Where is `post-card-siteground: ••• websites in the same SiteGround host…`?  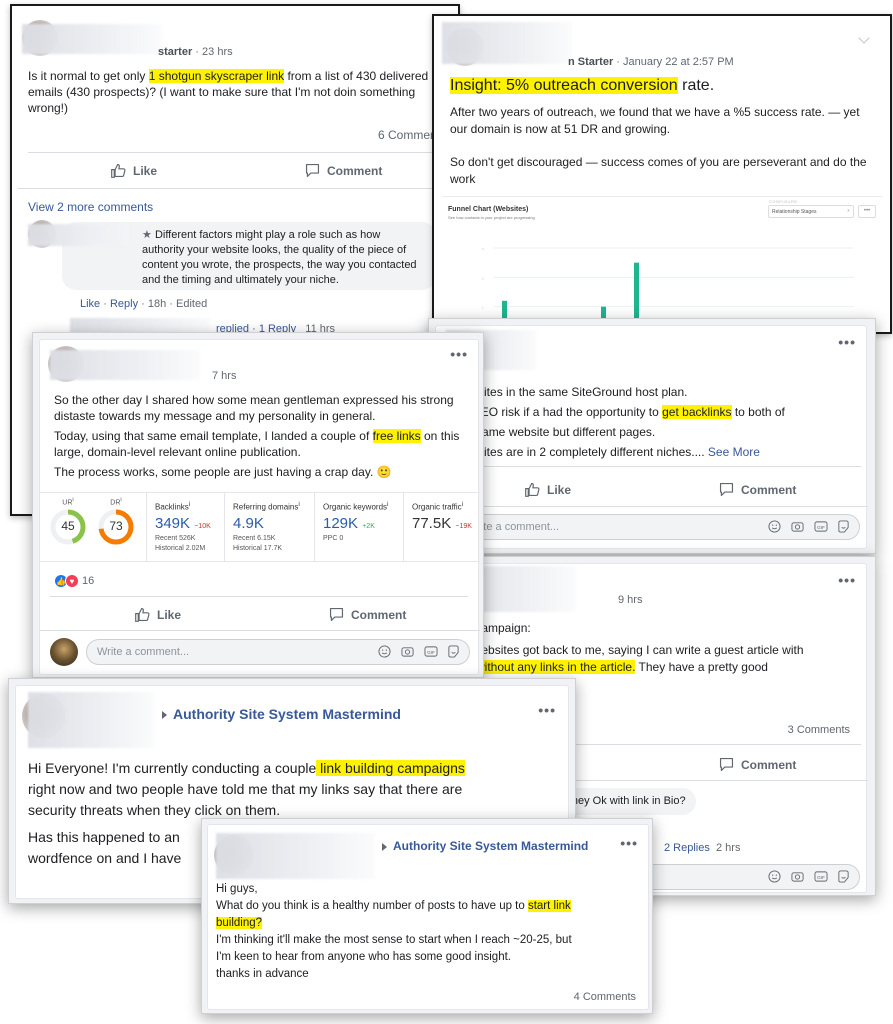
post-card-siteground: ••• websites in the same SiteGround host… is located at coordinates (652, 436).